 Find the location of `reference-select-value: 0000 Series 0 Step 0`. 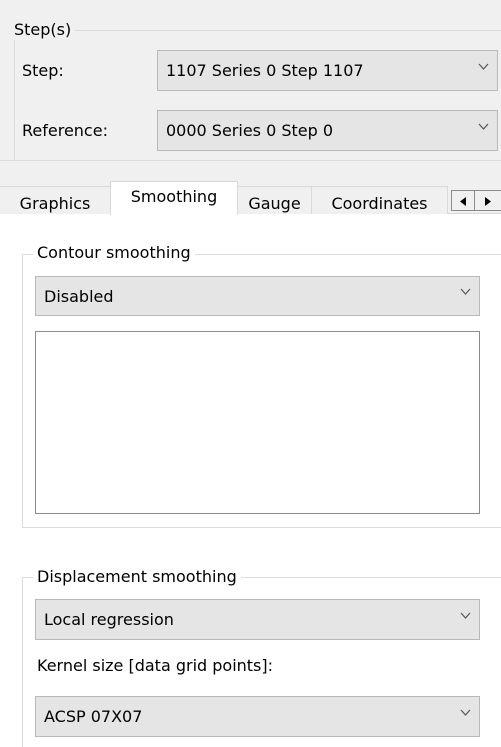

reference-select-value: 0000 Series 0 Step 0 is located at coordinates (250, 130).